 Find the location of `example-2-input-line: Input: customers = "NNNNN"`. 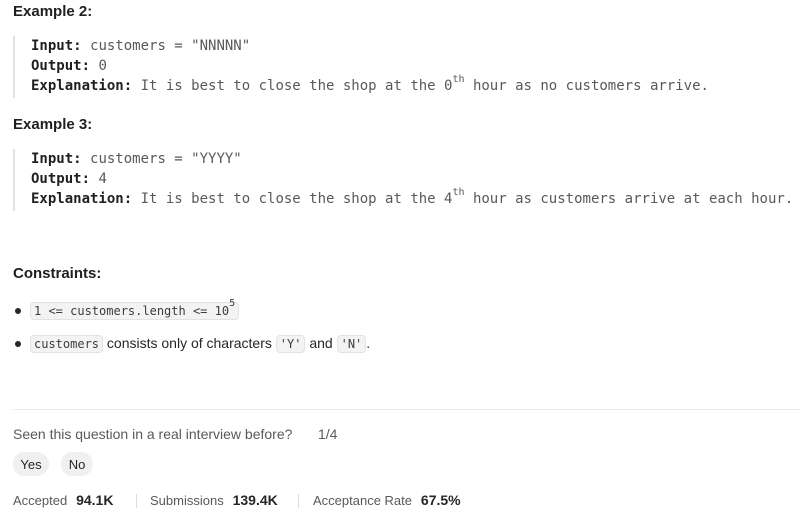

example-2-input-line: Input: customers = "NNNNN" is located at coordinates (140, 46).